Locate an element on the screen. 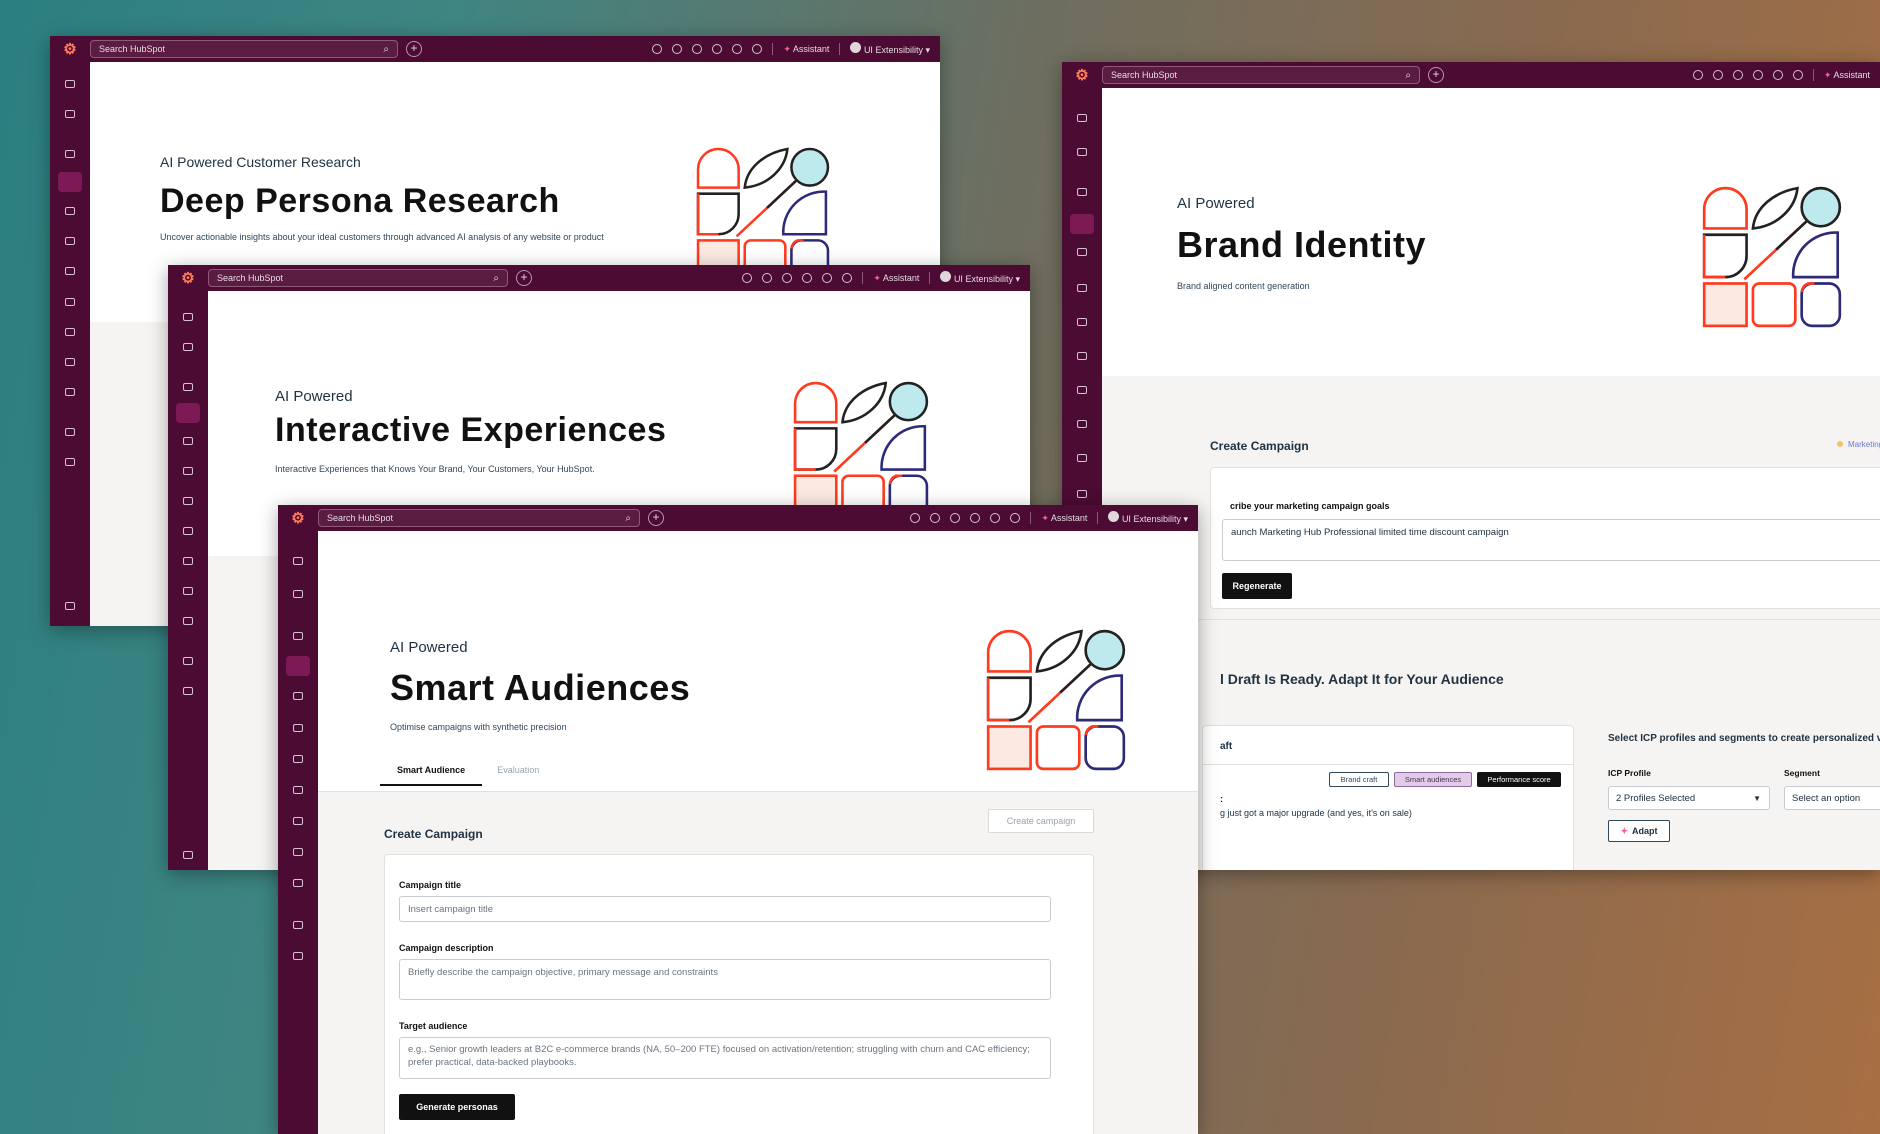 This screenshot has height=1134, width=1880. segment-select: Select an option is located at coordinates (1832, 798).